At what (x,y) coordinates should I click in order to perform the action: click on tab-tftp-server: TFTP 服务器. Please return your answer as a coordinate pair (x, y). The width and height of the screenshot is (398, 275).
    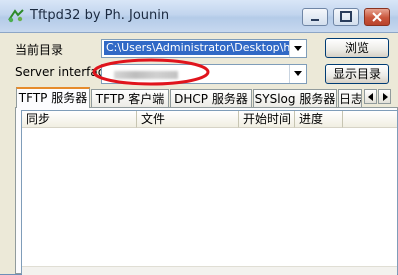
    Looking at the image, I should click on (53, 97).